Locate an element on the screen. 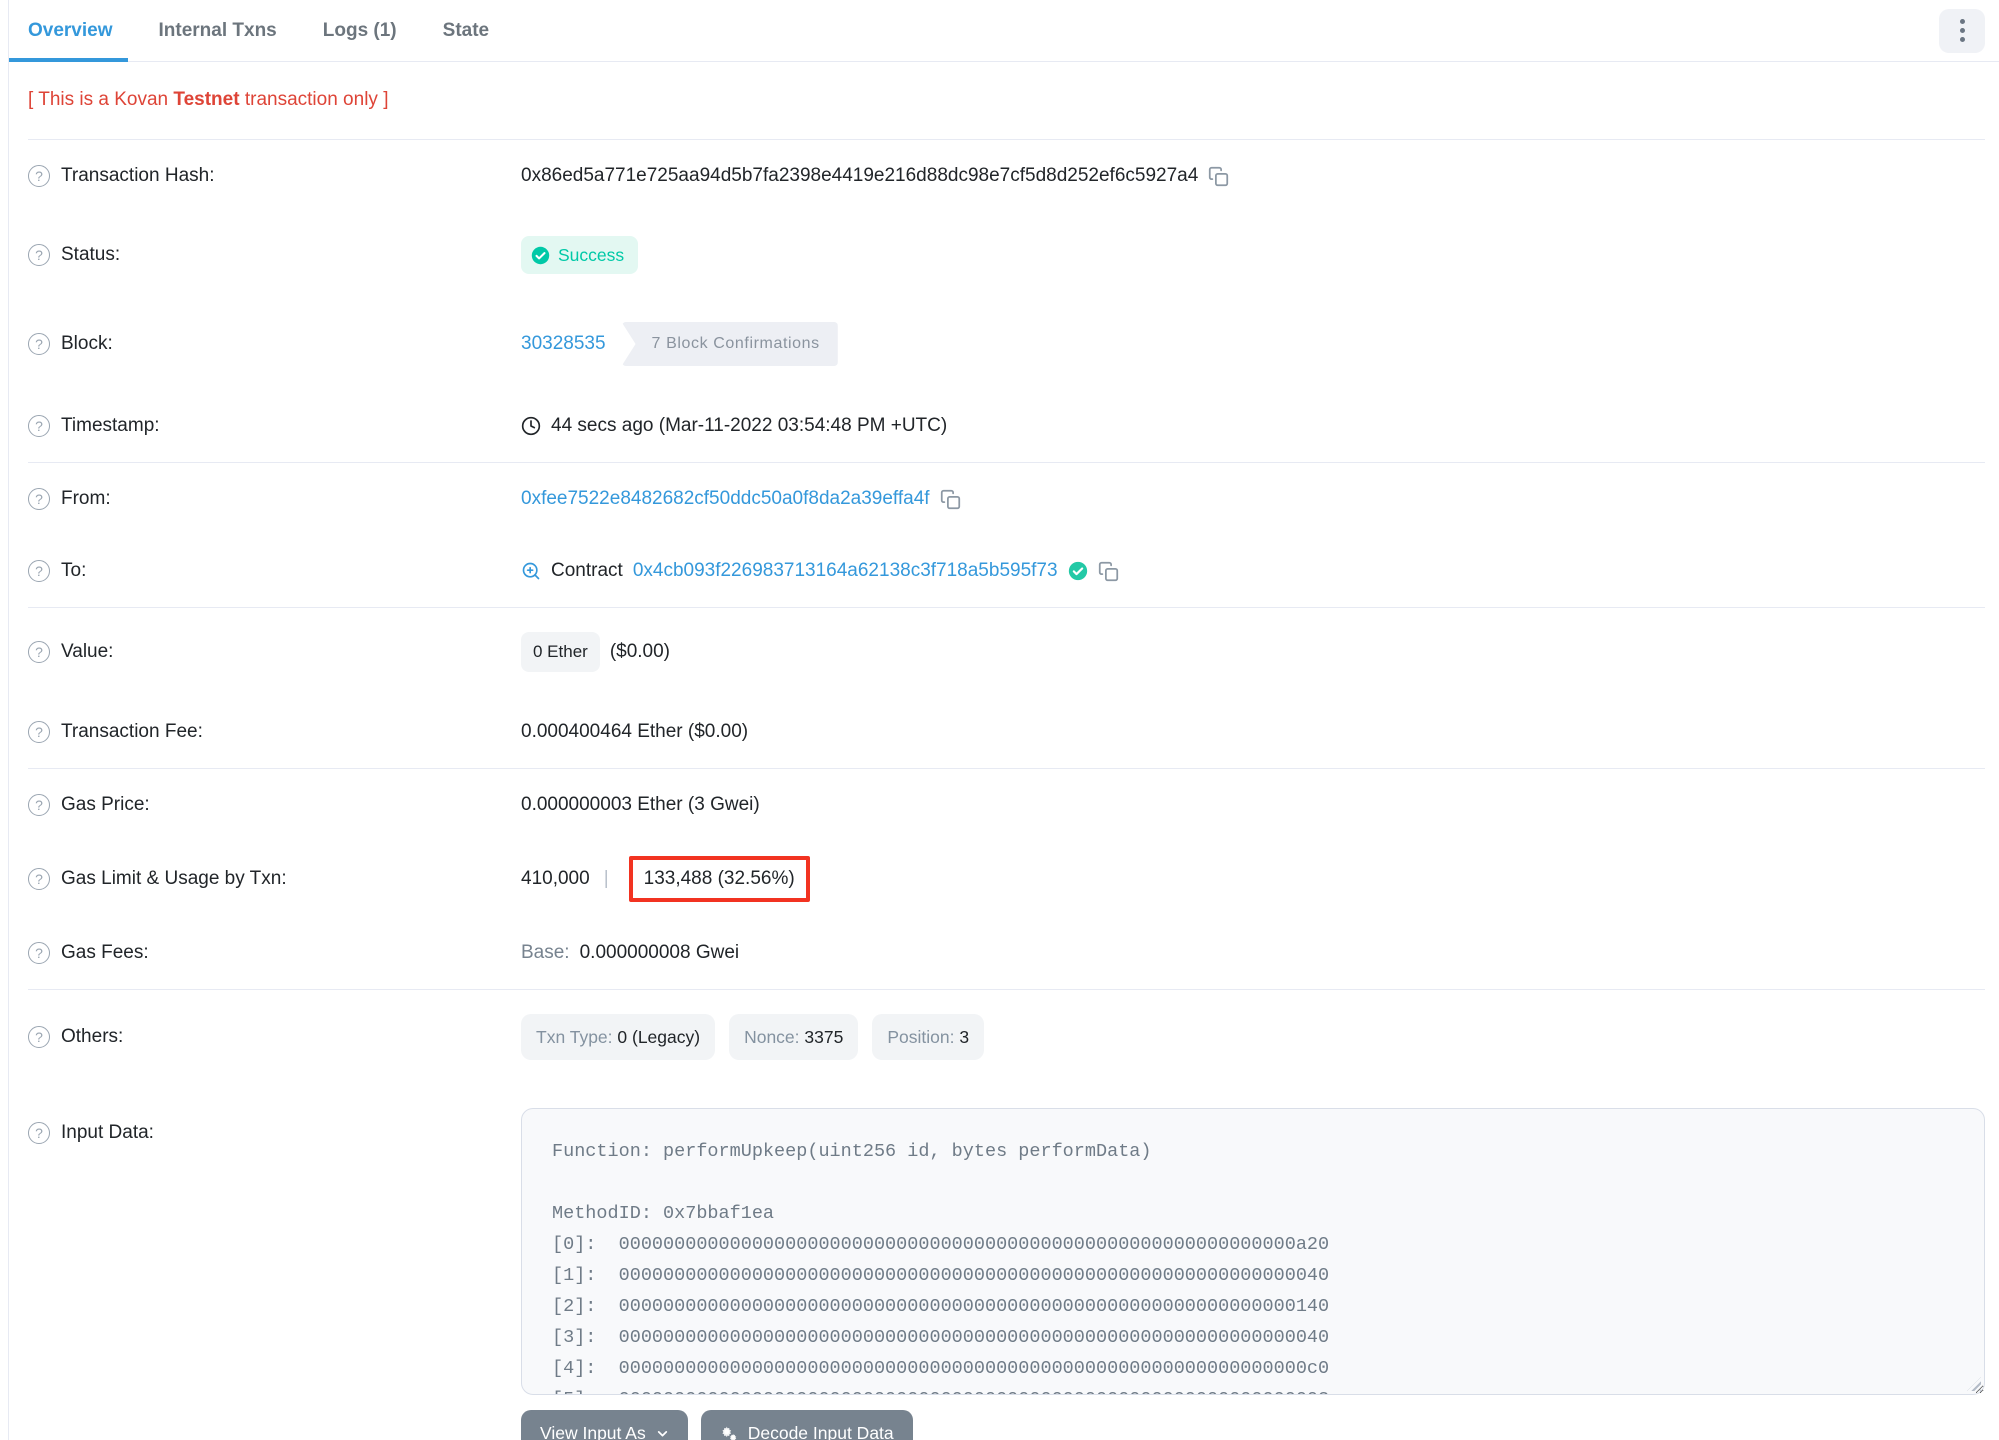  others-label: Others: is located at coordinates (92, 1036).